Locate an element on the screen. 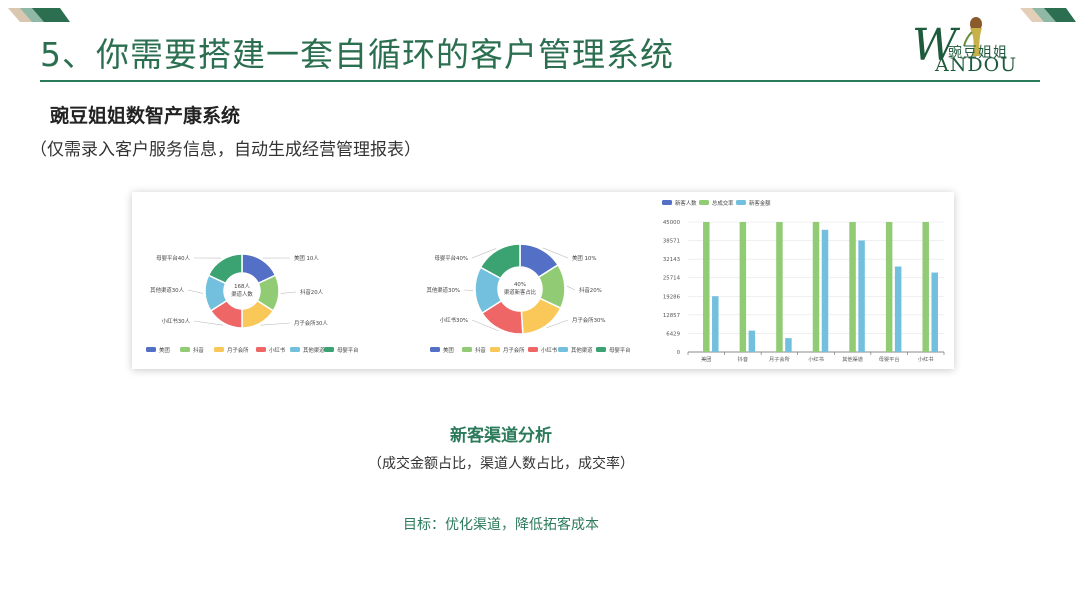 The image size is (1080, 608). logo-english-name: ANDOU is located at coordinates (976, 65).